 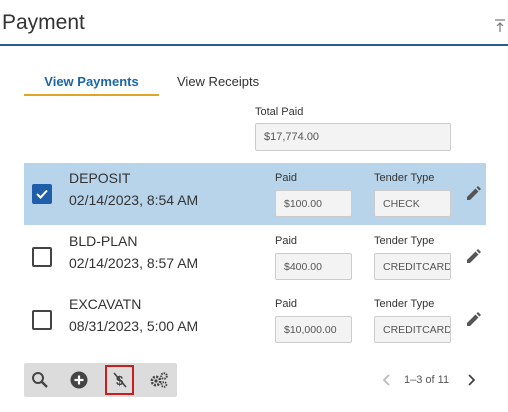 I want to click on settings-button, so click(x=159, y=380).